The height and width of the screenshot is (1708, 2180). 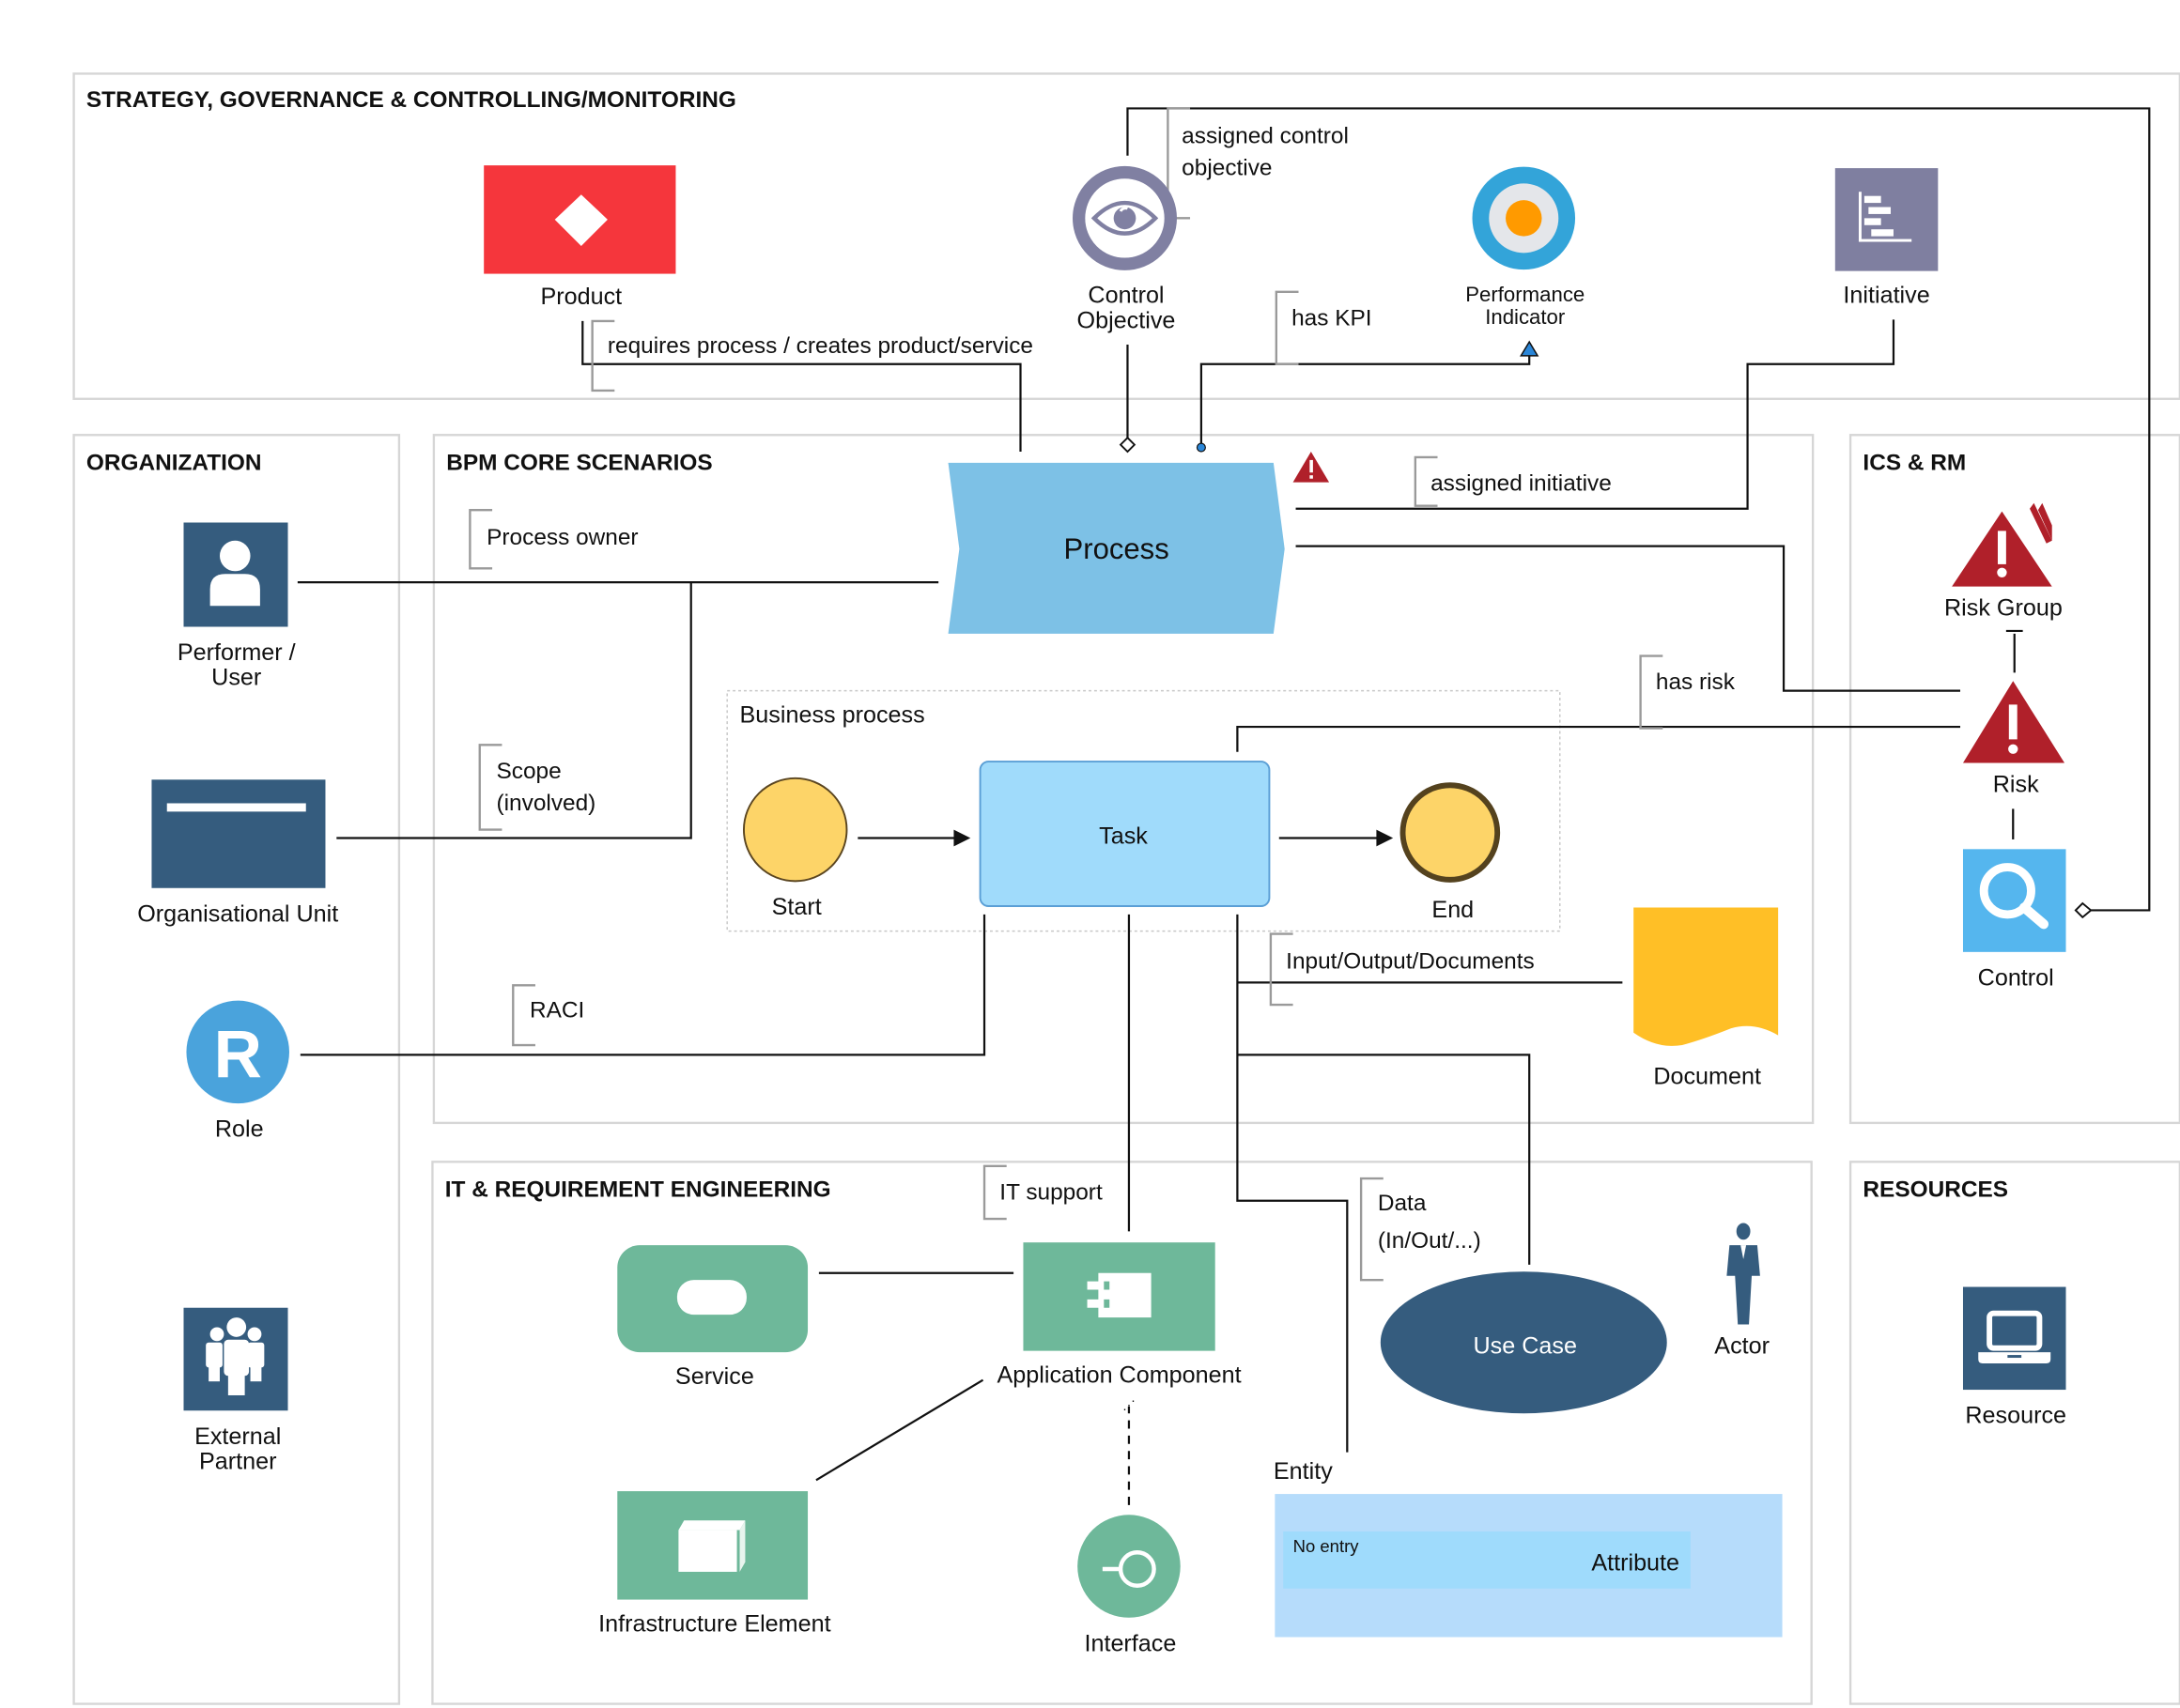 I want to click on cube-icon, so click(x=712, y=1546).